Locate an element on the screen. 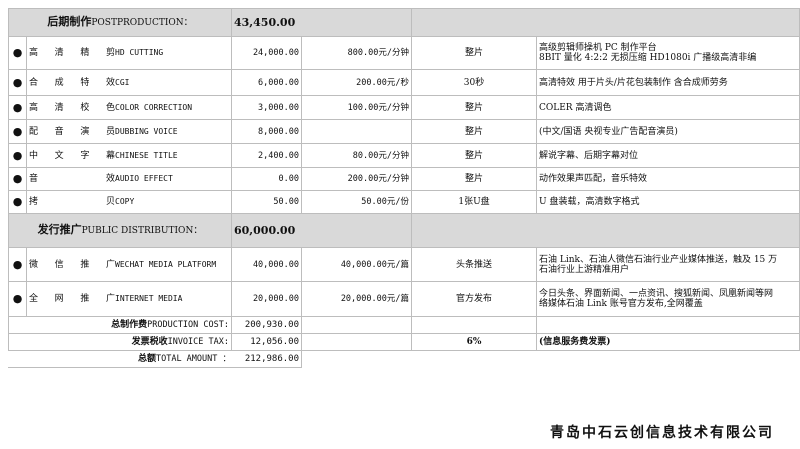 Image resolution: width=800 pixels, height=449 pixels. item-name-en: CGI is located at coordinates (122, 82).